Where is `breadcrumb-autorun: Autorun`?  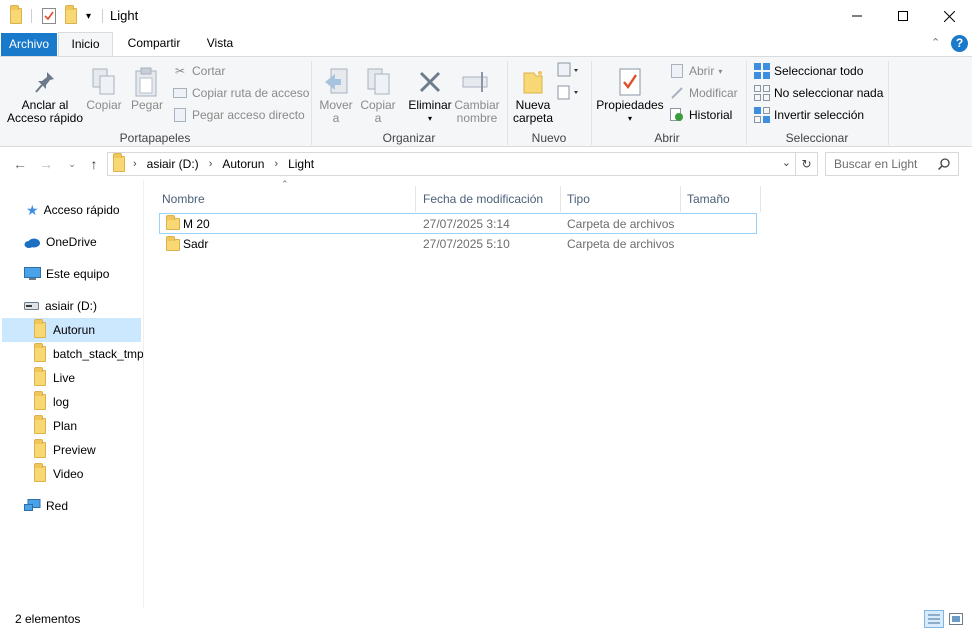 breadcrumb-autorun: Autorun is located at coordinates (243, 164).